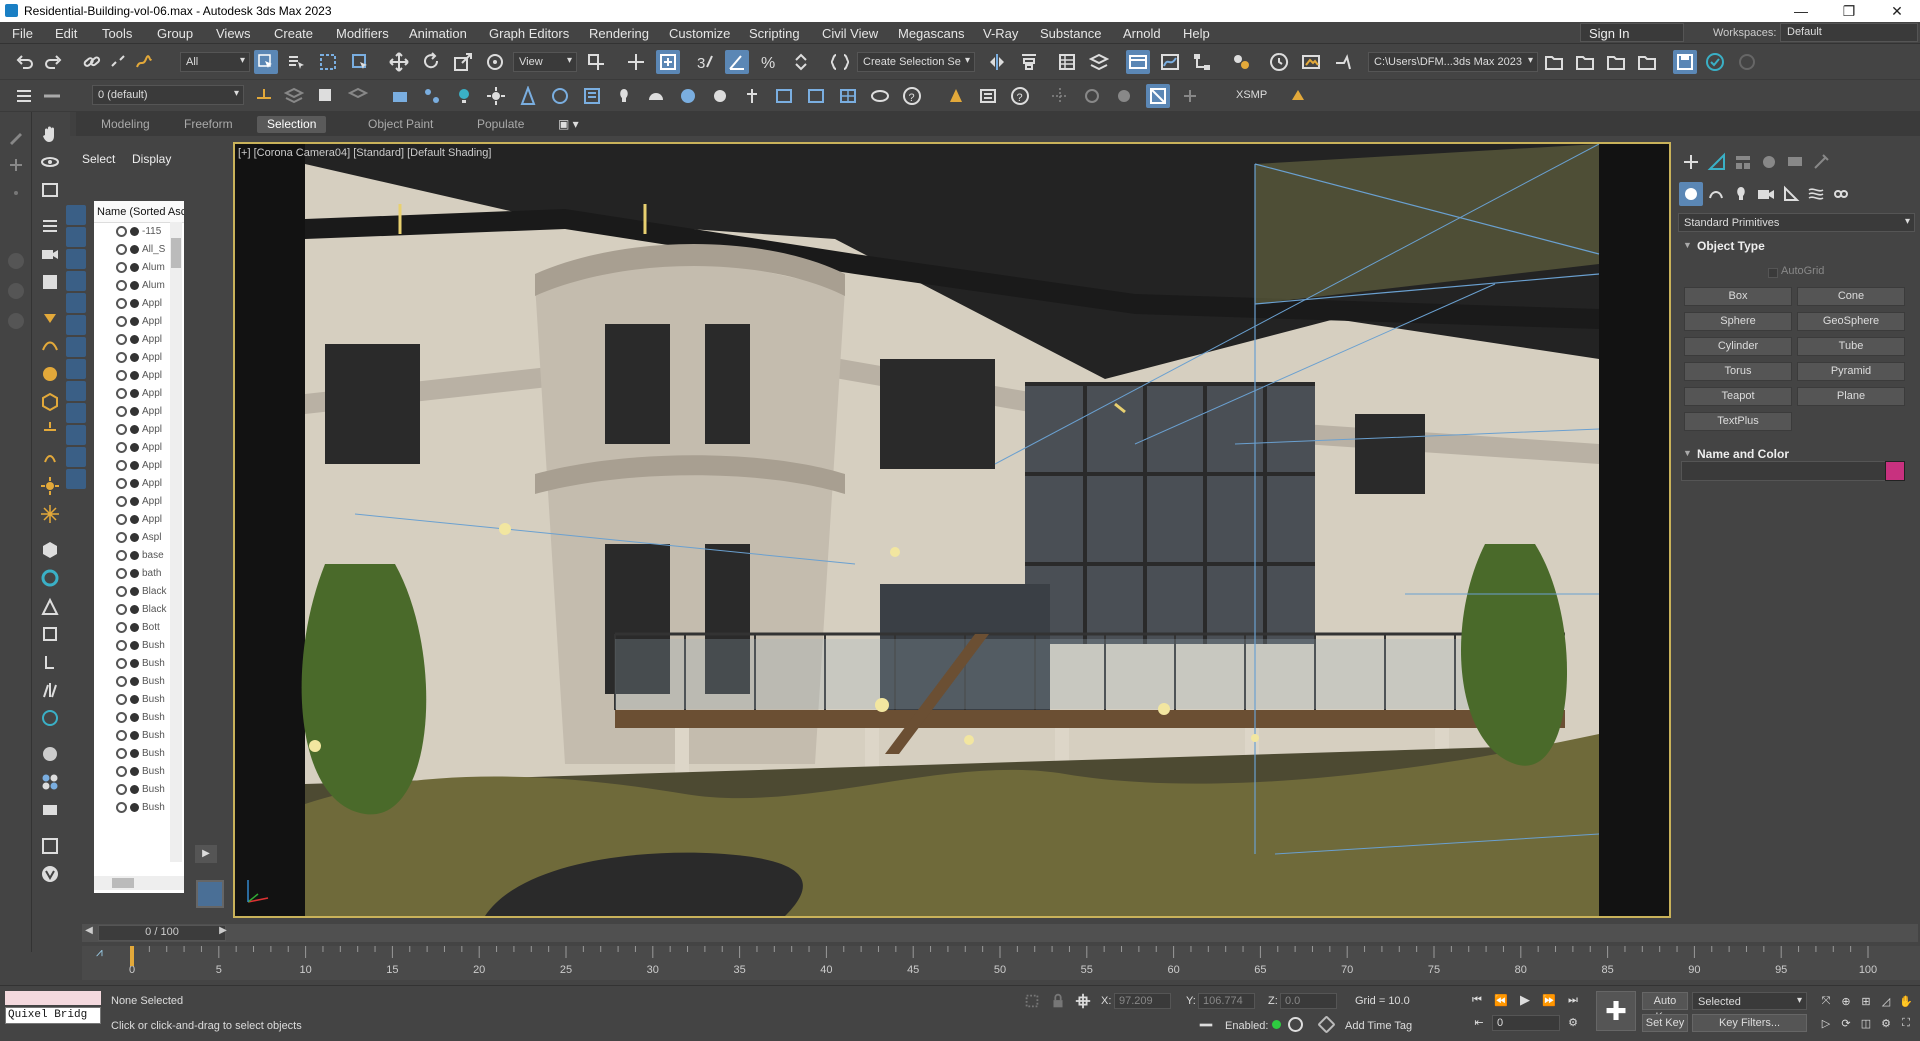  I want to click on pyramid-button: Pyramid, so click(1851, 371).